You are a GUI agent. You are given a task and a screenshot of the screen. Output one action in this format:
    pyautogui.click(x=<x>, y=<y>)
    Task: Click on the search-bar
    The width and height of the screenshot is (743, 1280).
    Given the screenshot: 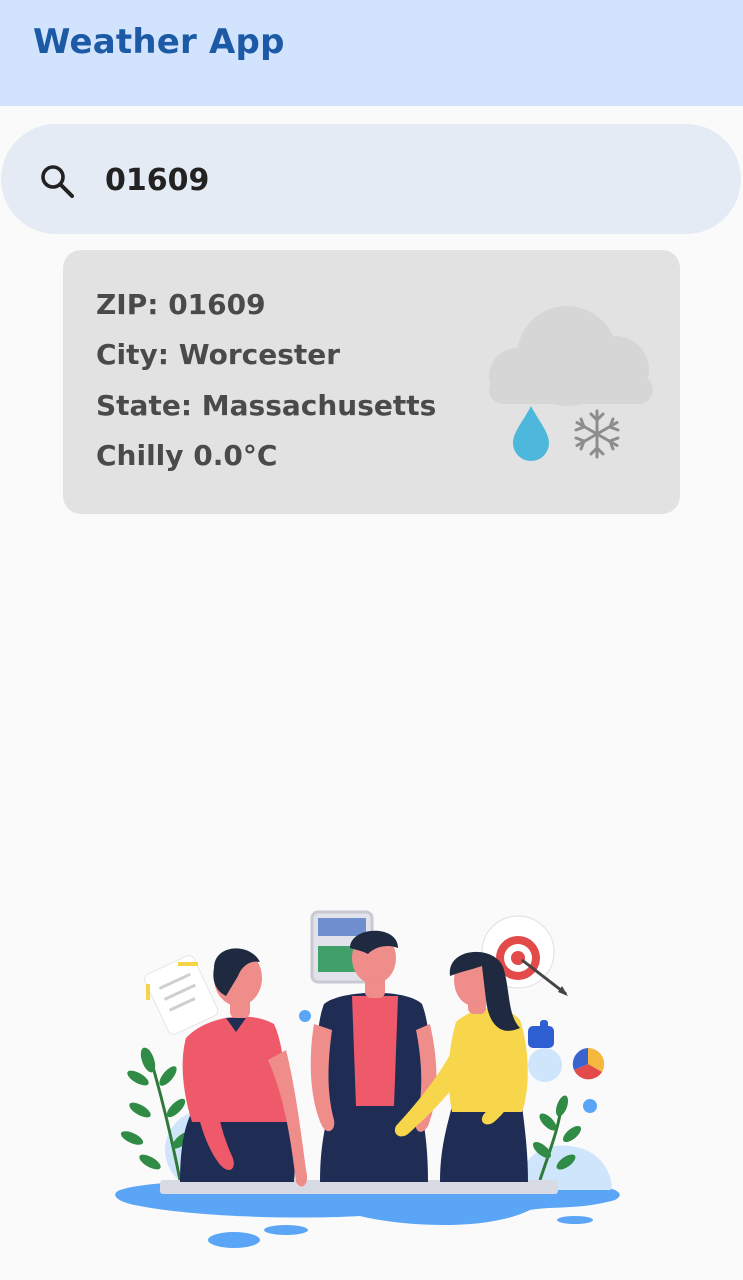 What is the action you would take?
    pyautogui.click(x=371, y=179)
    